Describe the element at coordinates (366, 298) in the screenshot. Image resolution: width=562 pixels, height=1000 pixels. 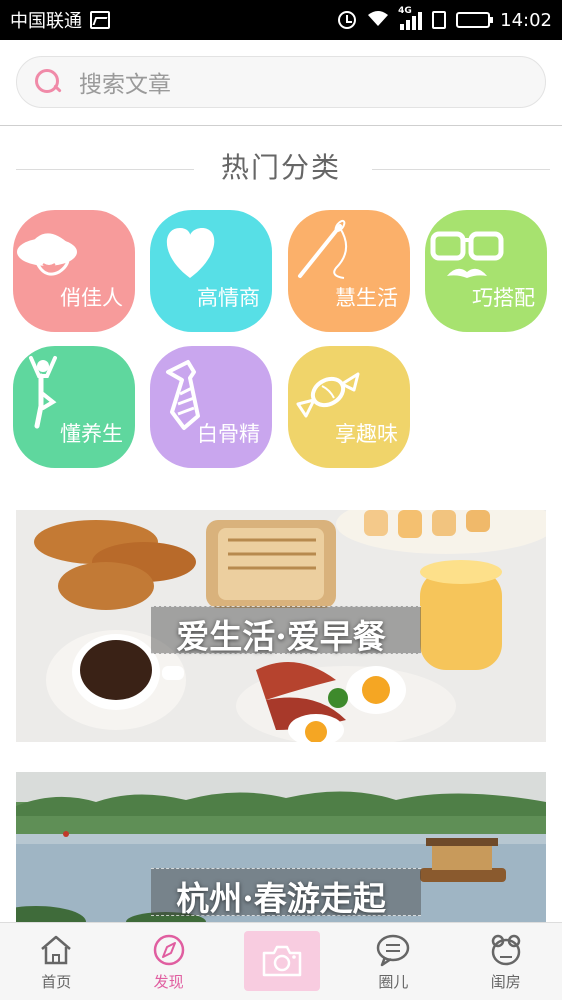
I see `category-label: 慧生活` at that location.